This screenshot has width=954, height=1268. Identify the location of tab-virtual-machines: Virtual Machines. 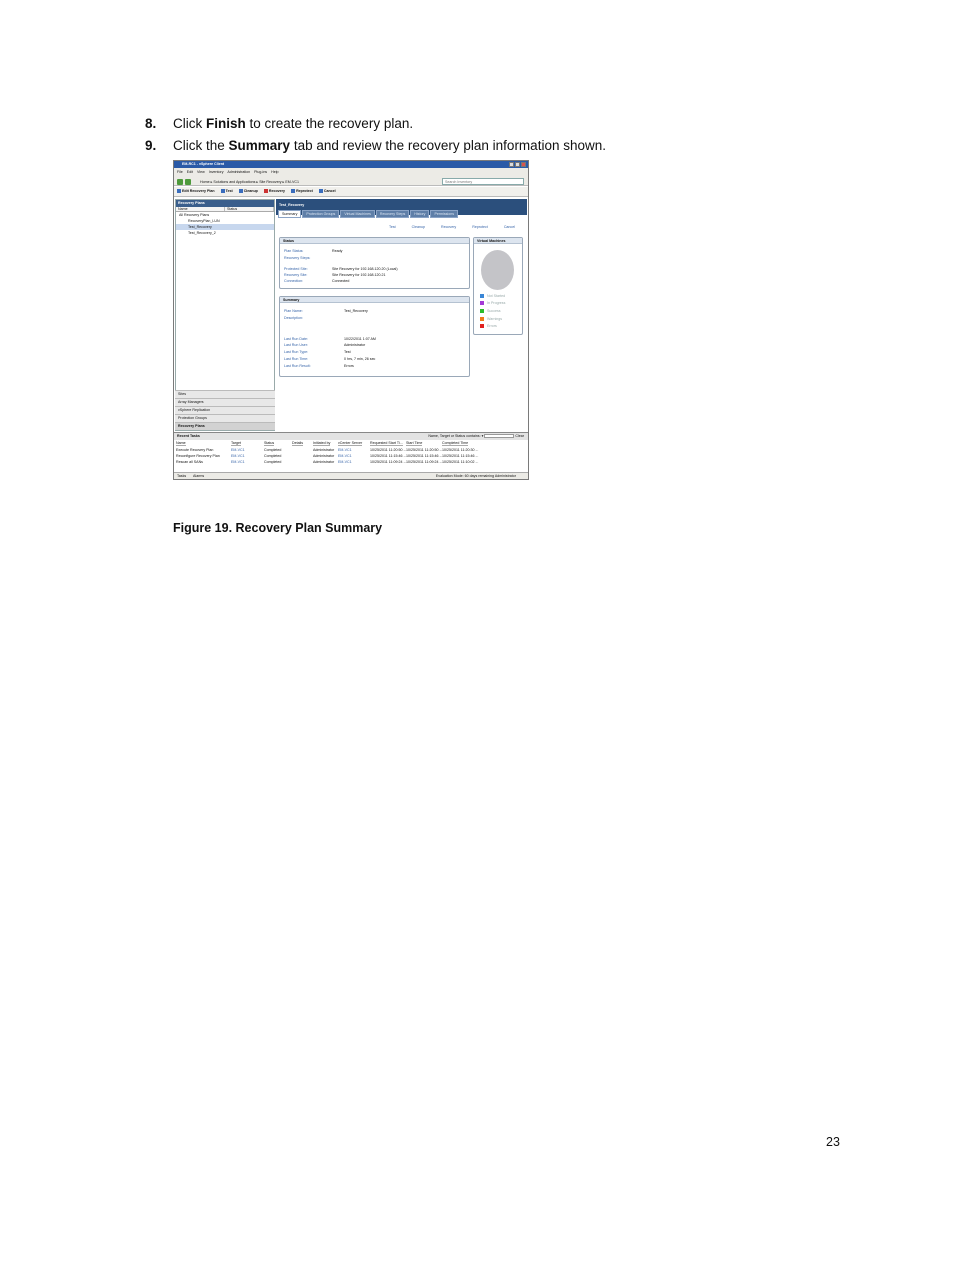
(357, 214).